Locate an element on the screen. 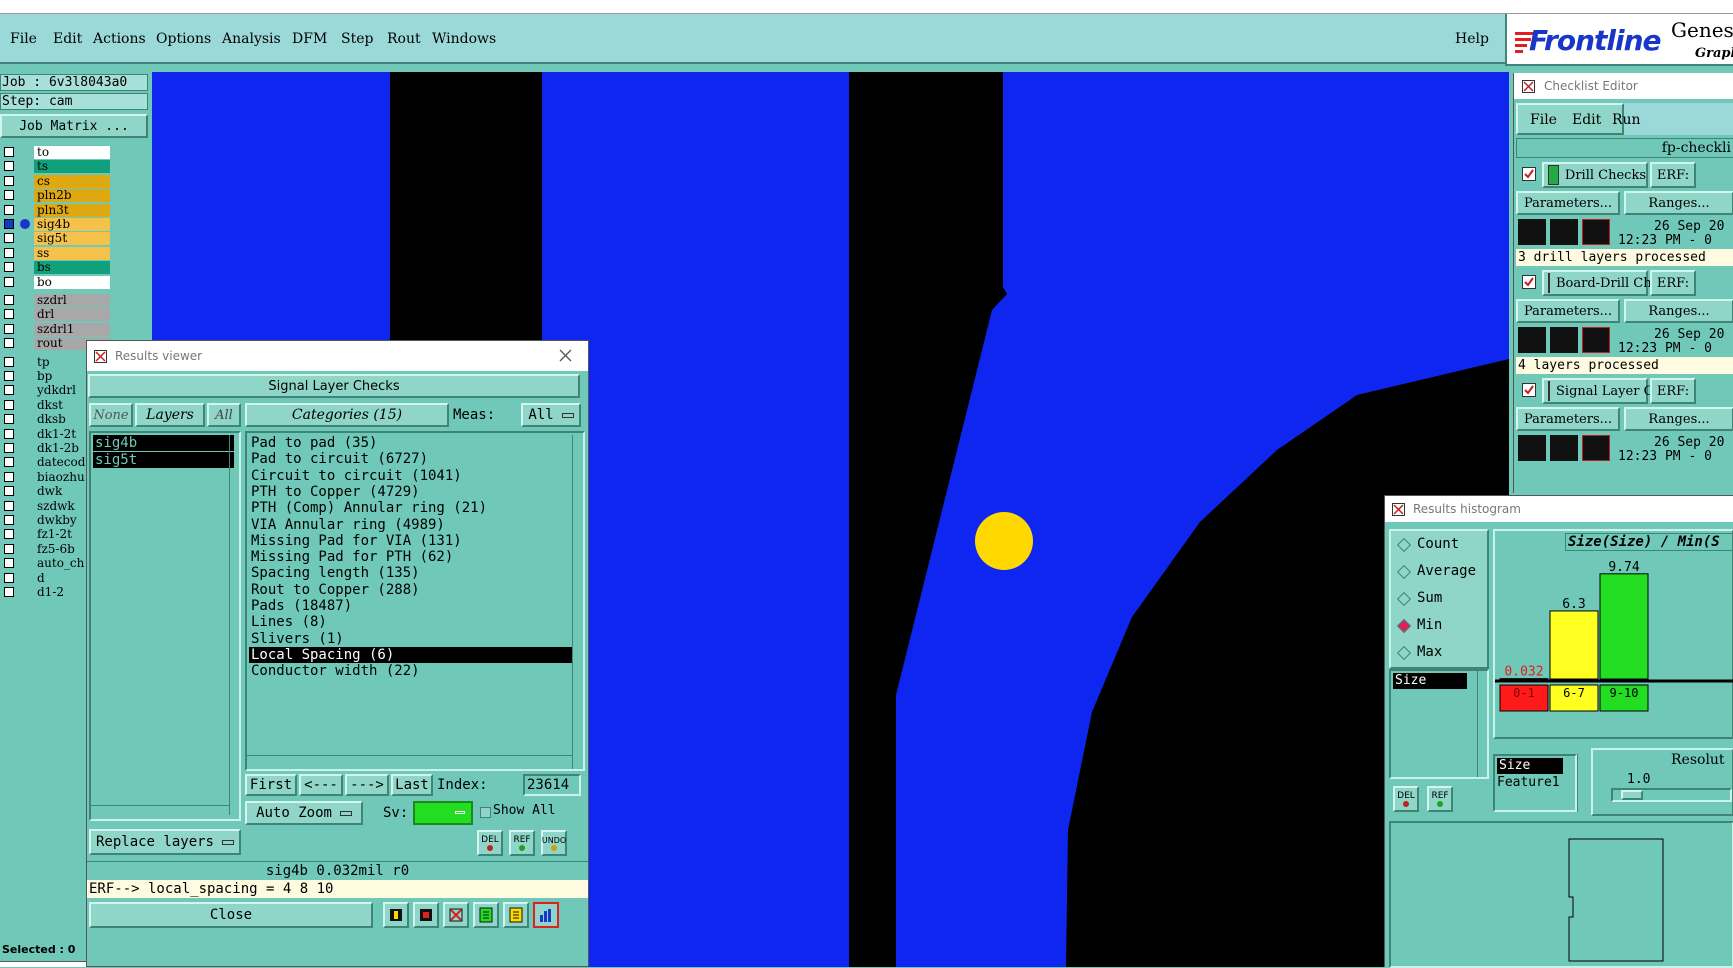  highlight-marker is located at coordinates (1004, 541).